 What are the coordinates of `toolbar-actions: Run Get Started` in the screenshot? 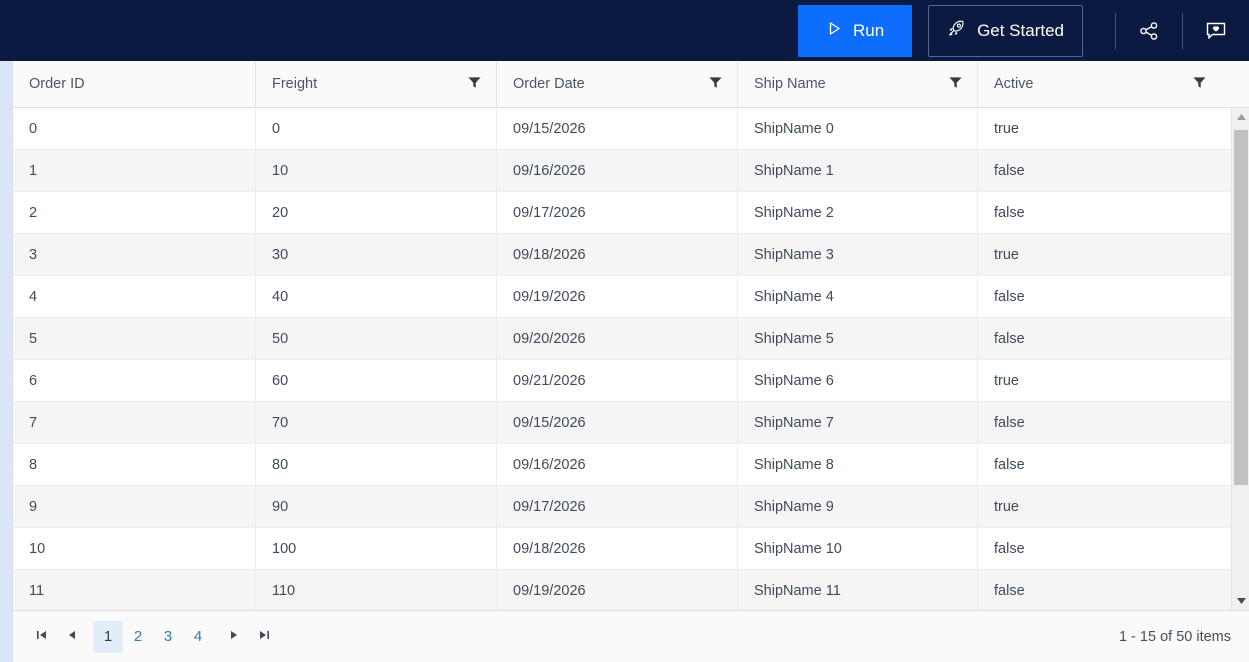 It's located at (1023, 30).